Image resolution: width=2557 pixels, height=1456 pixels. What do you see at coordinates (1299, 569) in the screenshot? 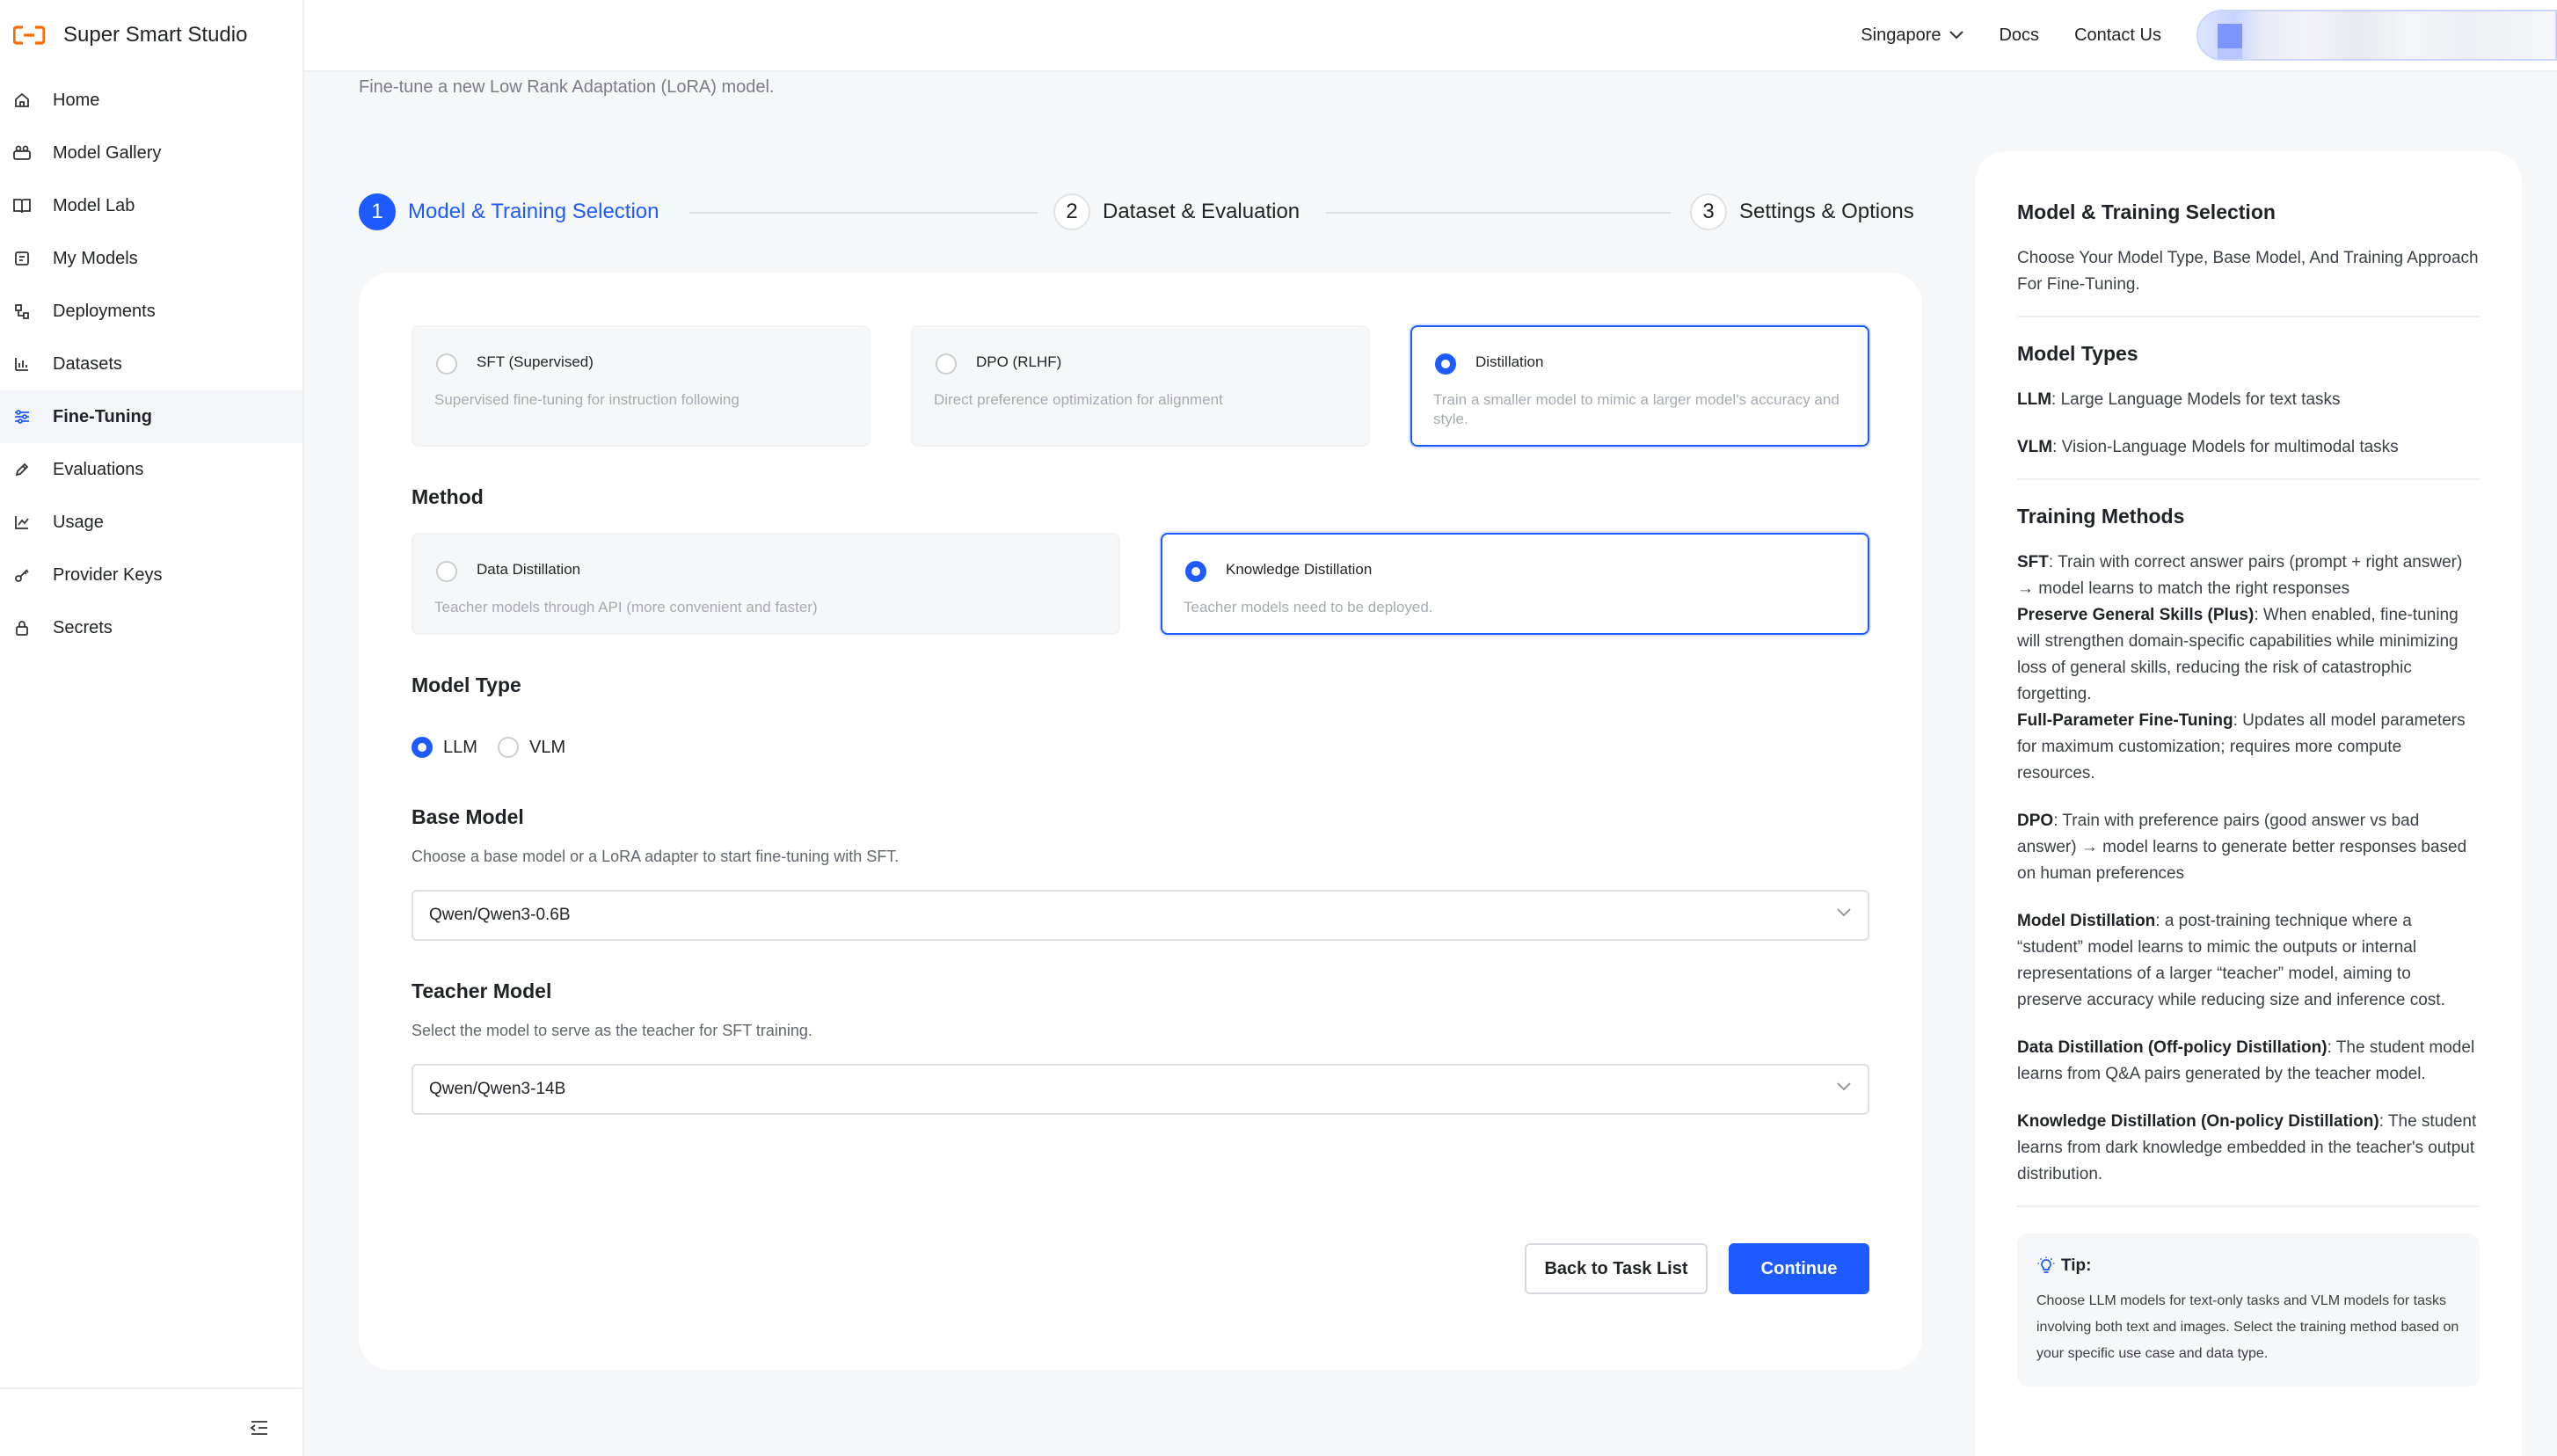
I see `option-title: Knowledge Distillation` at bounding box center [1299, 569].